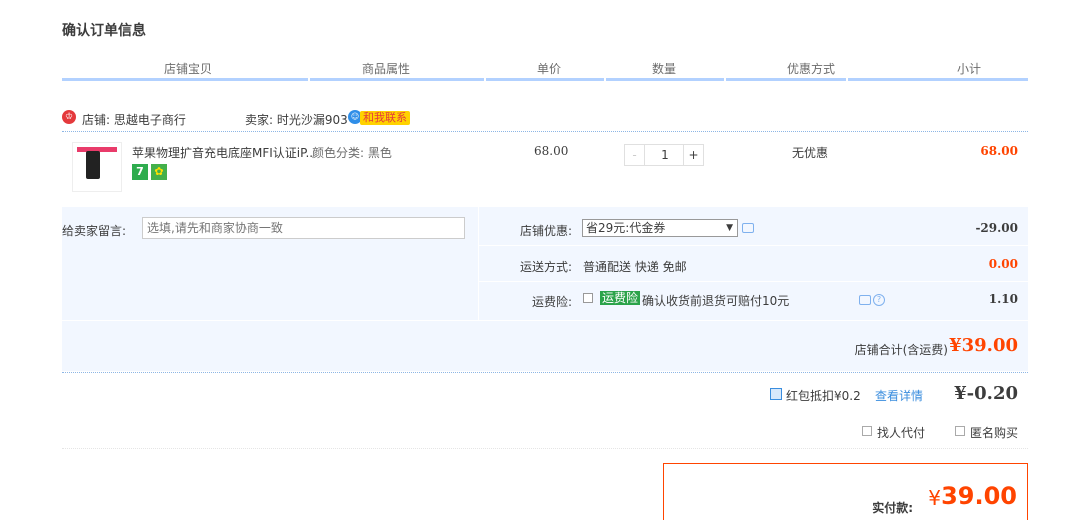  Describe the element at coordinates (899, 395) in the screenshot. I see `redpack-details-link: 查看详情` at that location.